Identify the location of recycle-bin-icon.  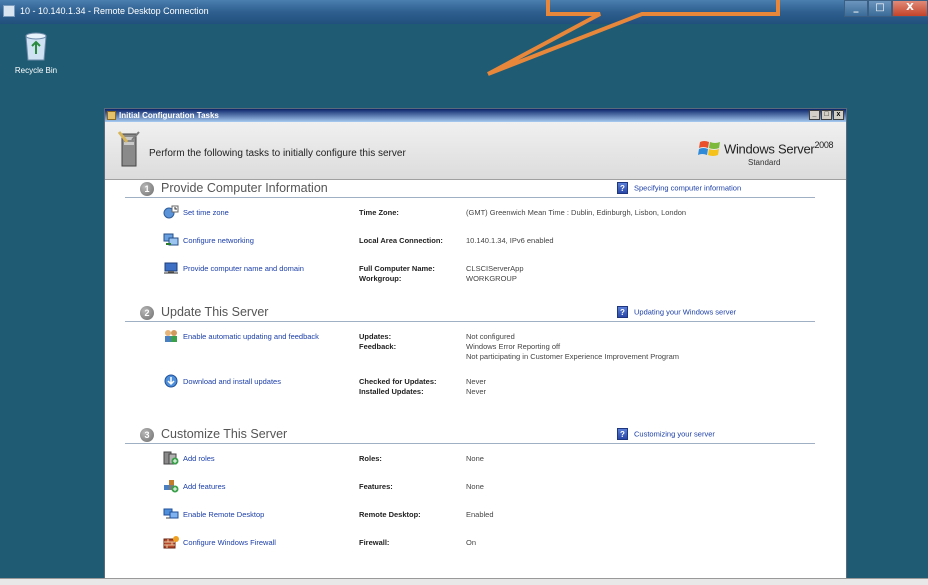
(36, 46).